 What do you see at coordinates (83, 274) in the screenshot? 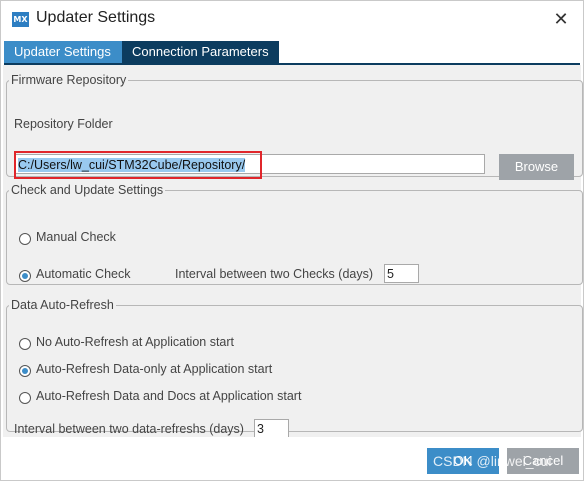
I see `automatic-check-label: Automatic Check` at bounding box center [83, 274].